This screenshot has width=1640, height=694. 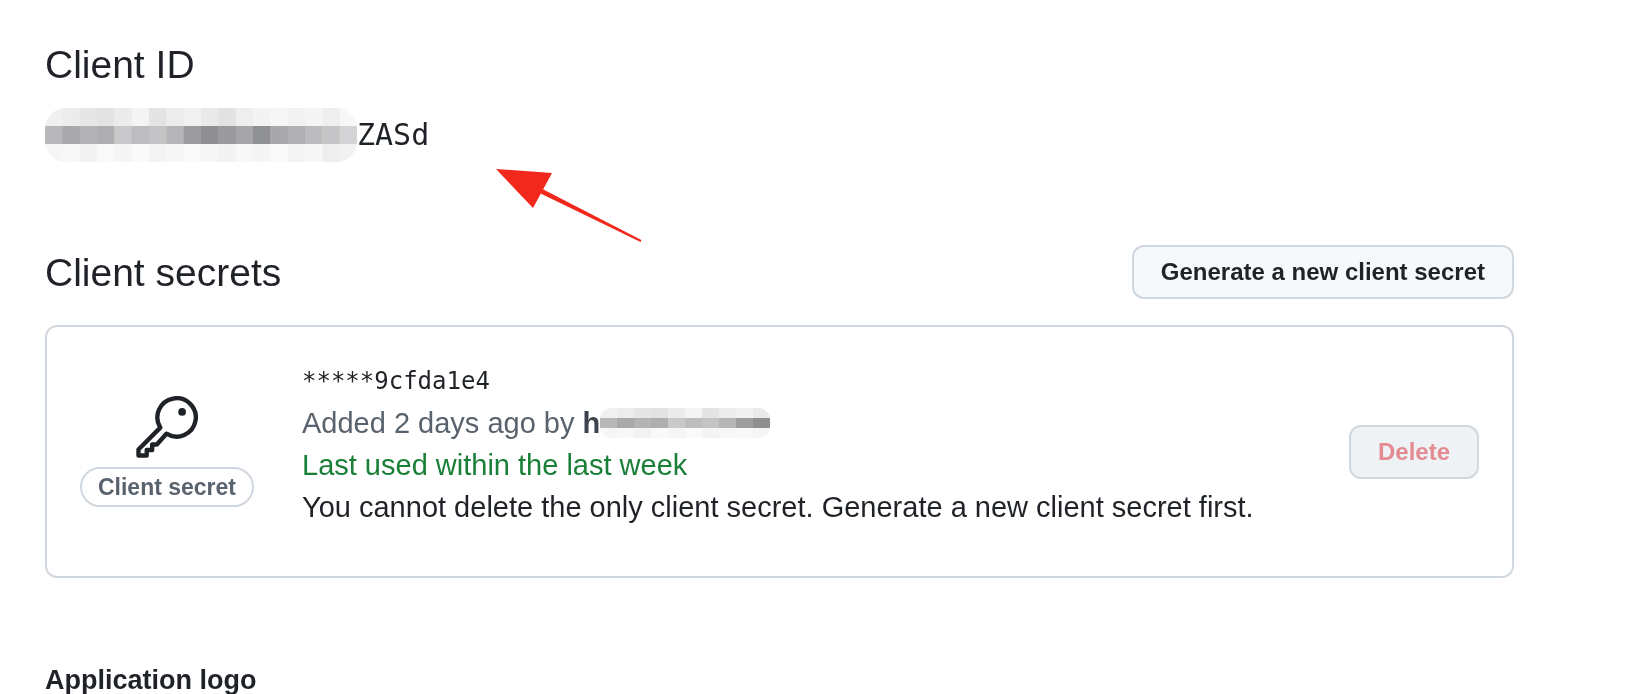 What do you see at coordinates (167, 487) in the screenshot?
I see `secret-badge: Client secret` at bounding box center [167, 487].